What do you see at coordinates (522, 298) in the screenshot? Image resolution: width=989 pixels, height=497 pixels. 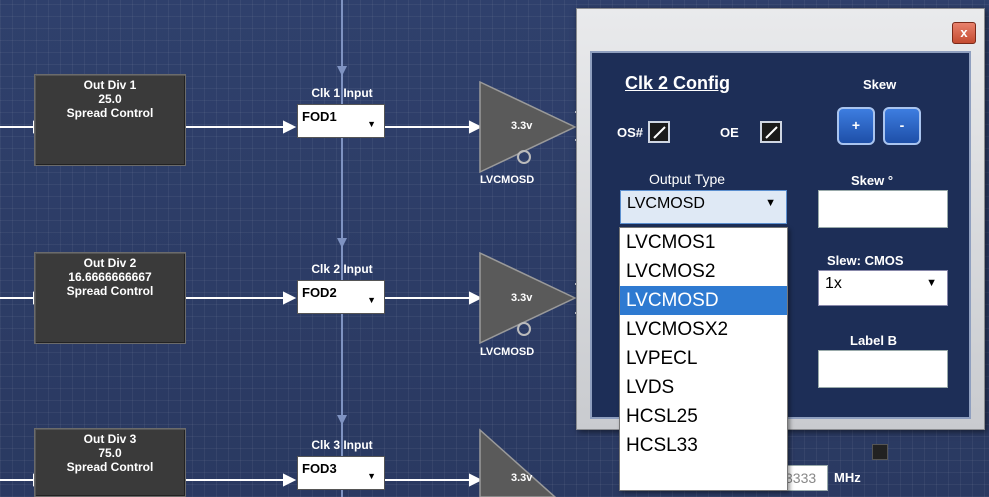 I see `buffer-2-voltage: 3.3v` at bounding box center [522, 298].